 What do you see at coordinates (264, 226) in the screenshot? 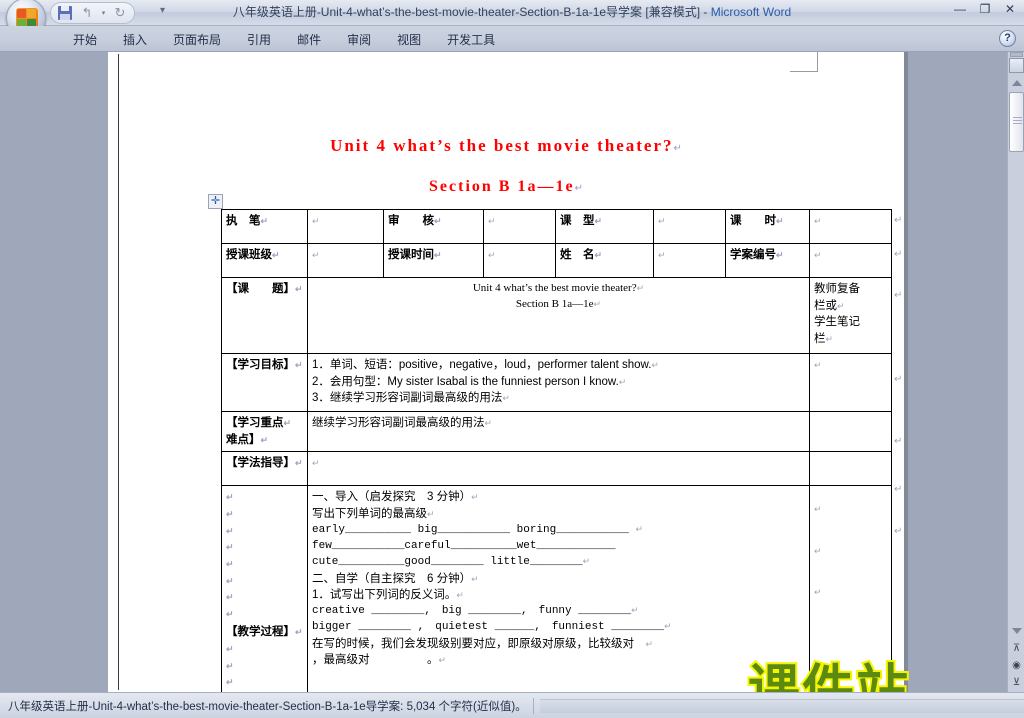
I see `cell-label-author: 执 笔↵` at bounding box center [264, 226].